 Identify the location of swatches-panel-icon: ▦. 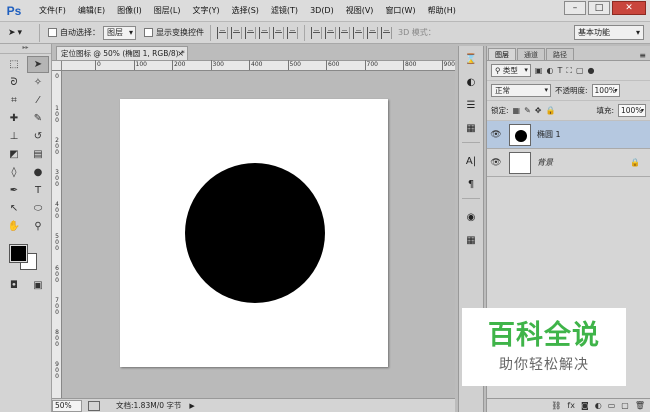
(471, 128).